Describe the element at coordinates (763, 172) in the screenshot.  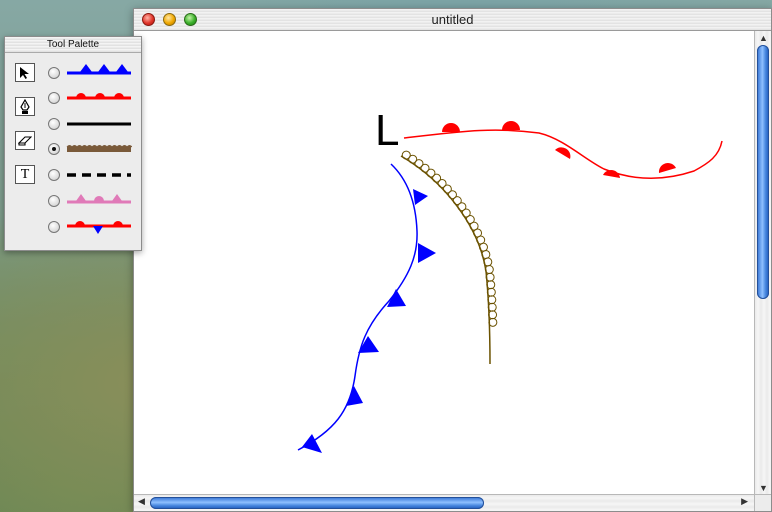
I see `vertical-scroll-thumb` at that location.